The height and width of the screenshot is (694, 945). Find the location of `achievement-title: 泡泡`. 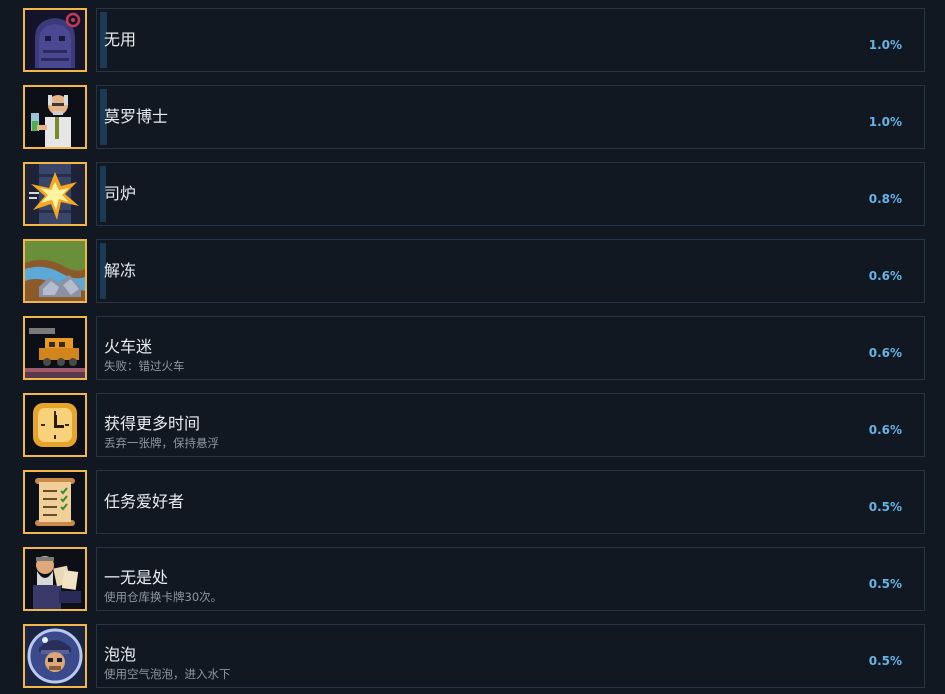

achievement-title: 泡泡 is located at coordinates (120, 654).